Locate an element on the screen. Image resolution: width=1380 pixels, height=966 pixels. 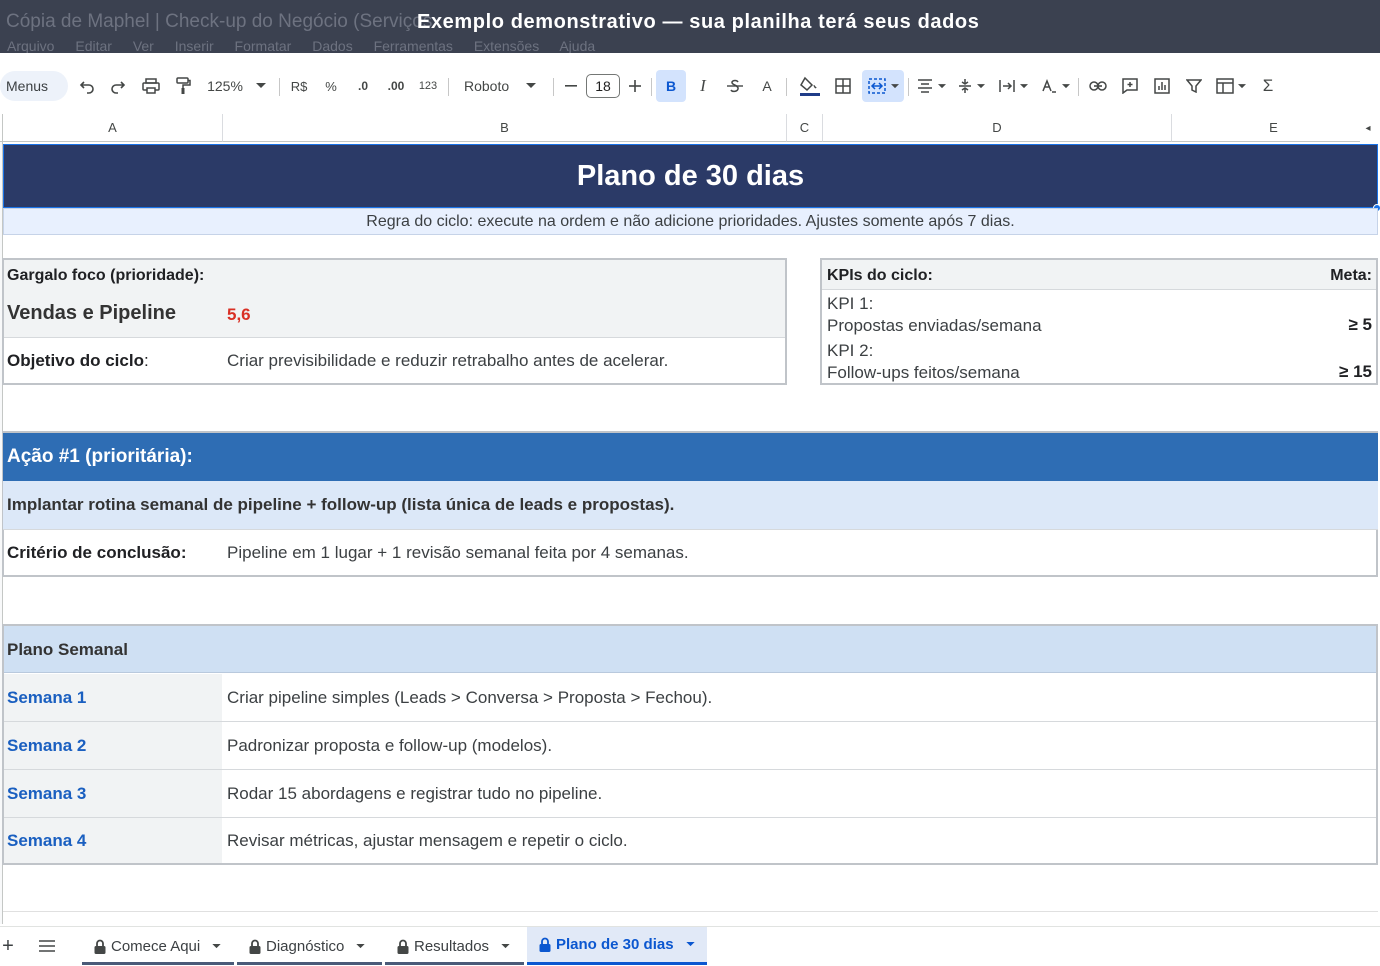
strikethrough-icon is located at coordinates (735, 86).